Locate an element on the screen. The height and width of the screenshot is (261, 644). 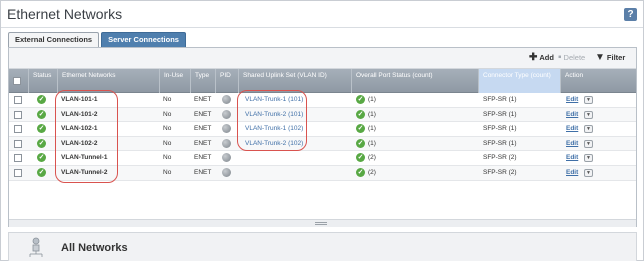
col-status: Status is located at coordinates (42, 81).